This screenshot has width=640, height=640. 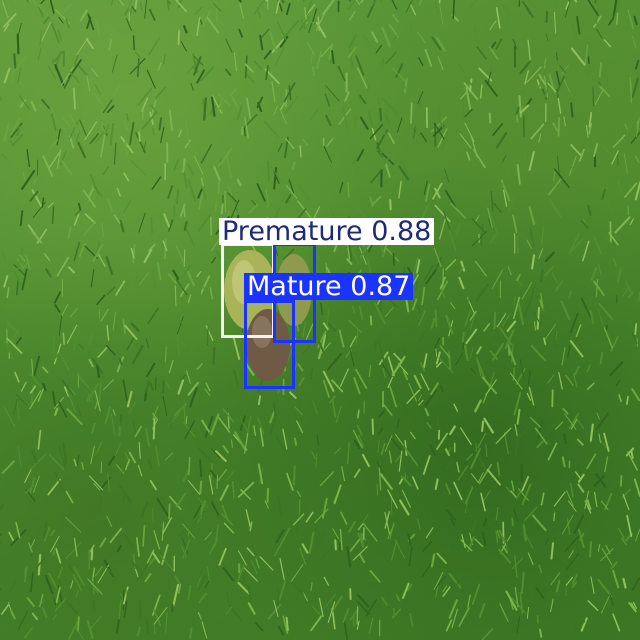 I want to click on mature-bounding-box-lower, so click(x=269, y=344).